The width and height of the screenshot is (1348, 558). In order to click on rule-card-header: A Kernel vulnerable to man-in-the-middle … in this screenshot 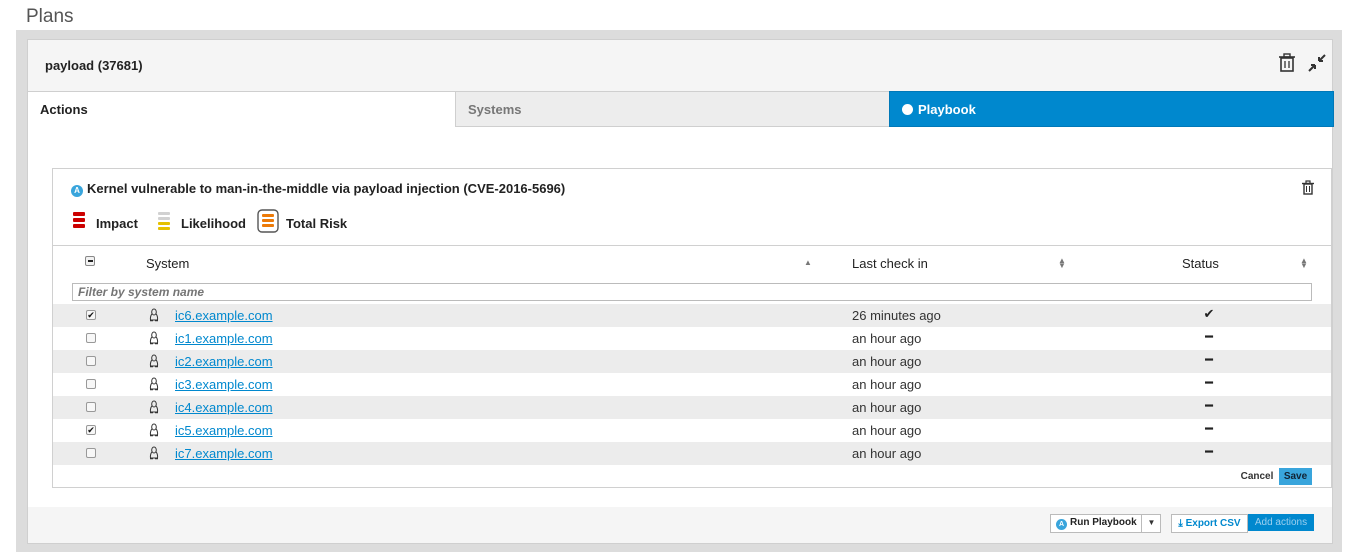, I will do `click(692, 207)`.